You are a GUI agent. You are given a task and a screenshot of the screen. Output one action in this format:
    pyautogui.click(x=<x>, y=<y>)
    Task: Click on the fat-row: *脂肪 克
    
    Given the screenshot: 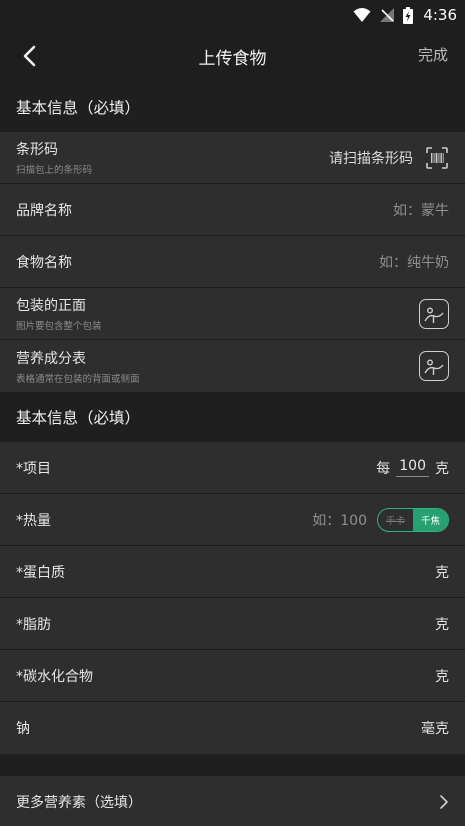 What is the action you would take?
    pyautogui.click(x=232, y=624)
    